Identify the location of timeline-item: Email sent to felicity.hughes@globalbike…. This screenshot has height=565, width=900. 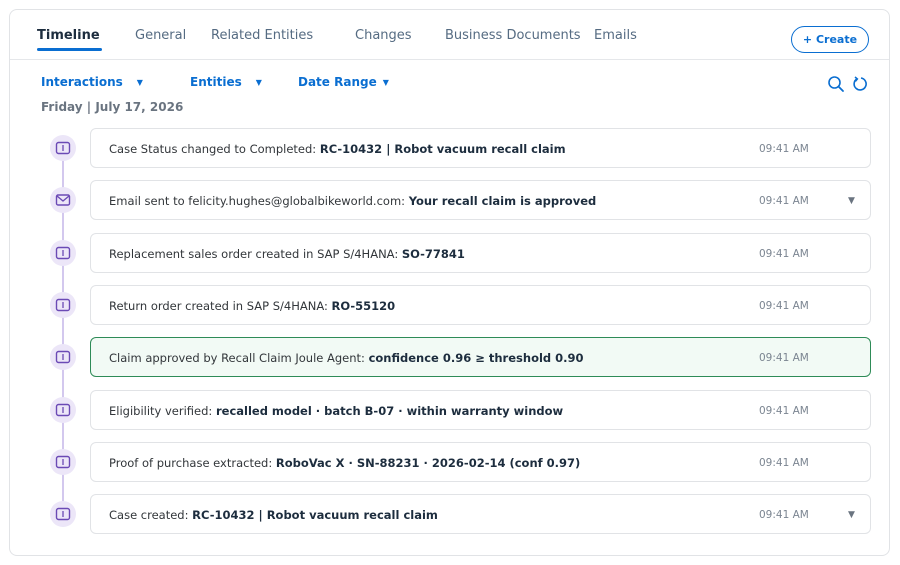
(480, 200).